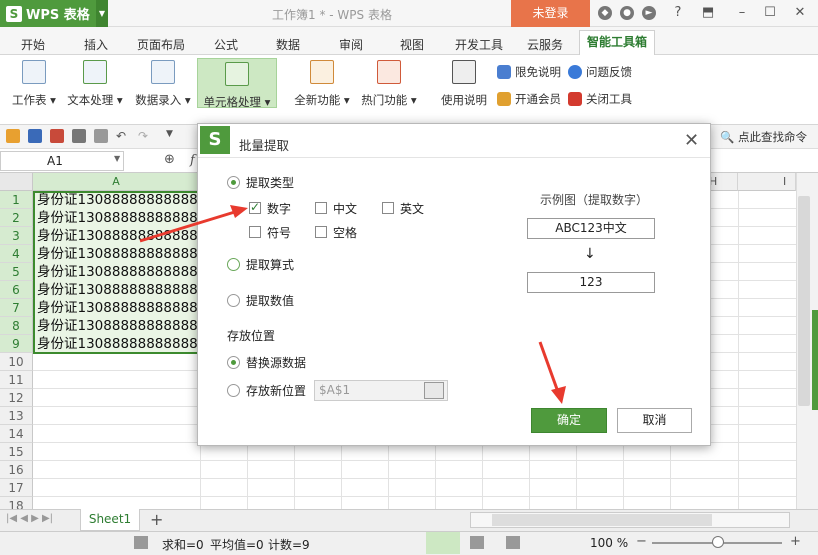  Describe the element at coordinates (34, 84) in the screenshot. I see `worksheet-button: 工作表 ▾` at that location.